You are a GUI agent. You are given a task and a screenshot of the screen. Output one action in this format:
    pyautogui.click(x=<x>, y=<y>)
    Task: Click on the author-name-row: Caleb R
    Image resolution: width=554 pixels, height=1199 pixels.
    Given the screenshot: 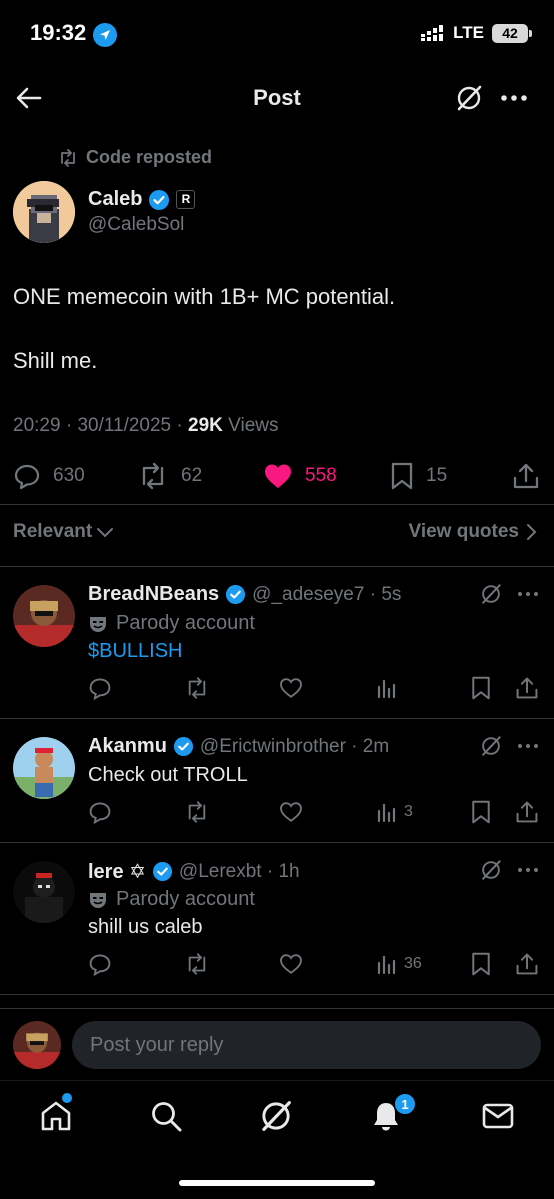 What is the action you would take?
    pyautogui.click(x=142, y=199)
    